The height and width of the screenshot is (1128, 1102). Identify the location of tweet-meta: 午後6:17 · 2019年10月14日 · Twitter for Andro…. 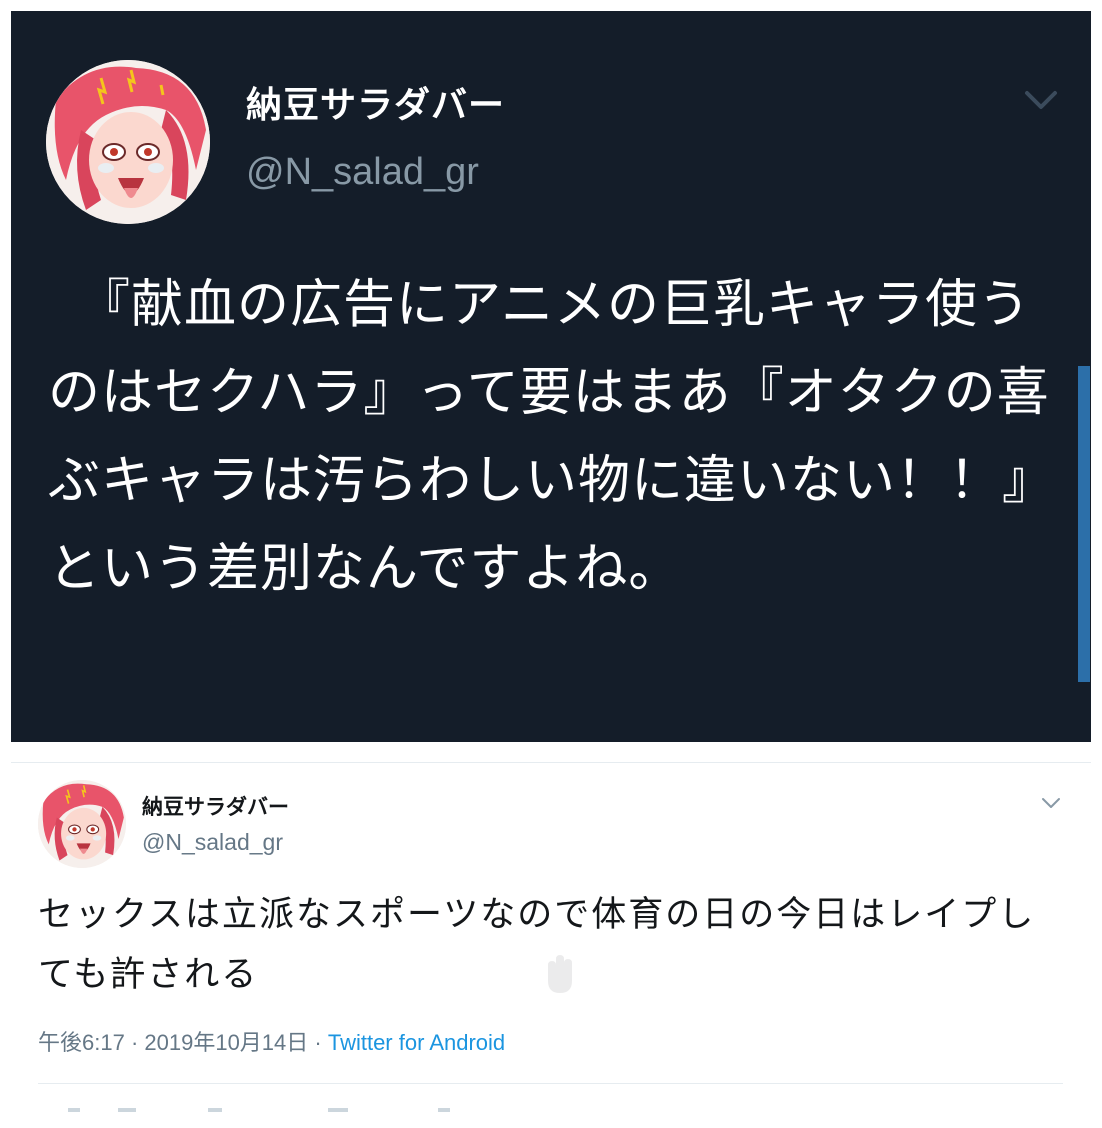
(271, 1041).